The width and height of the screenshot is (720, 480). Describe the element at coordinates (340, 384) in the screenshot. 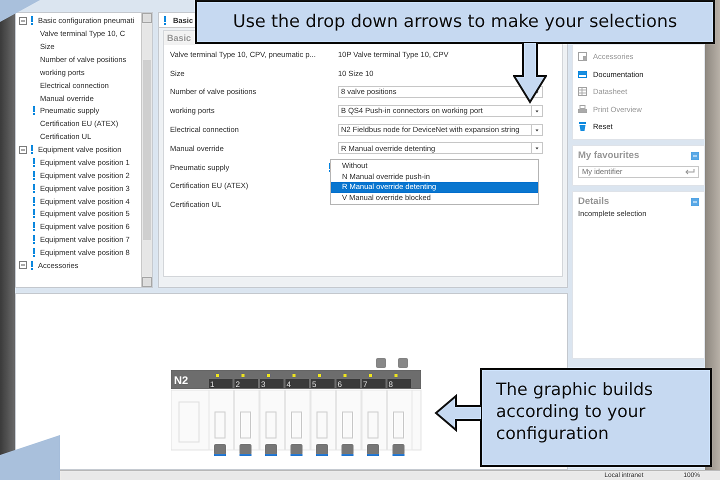

I see `valve-number: 6` at that location.